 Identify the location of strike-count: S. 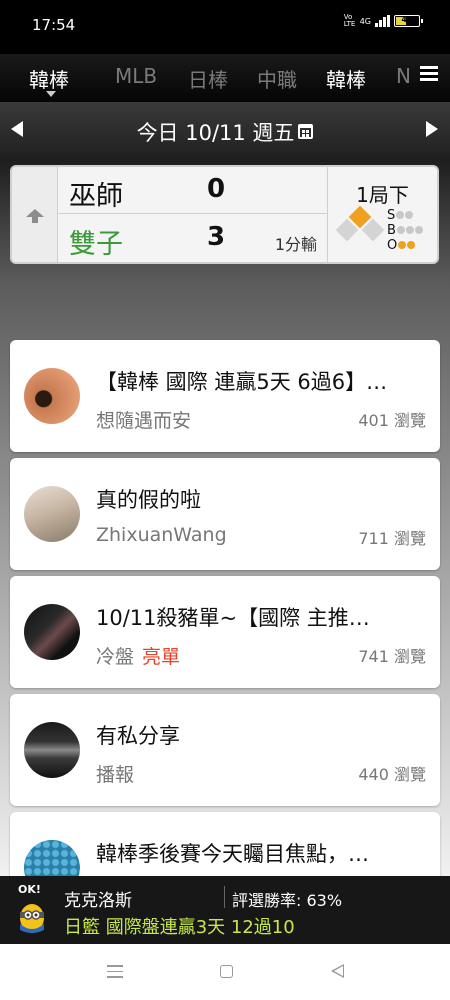
(400, 215).